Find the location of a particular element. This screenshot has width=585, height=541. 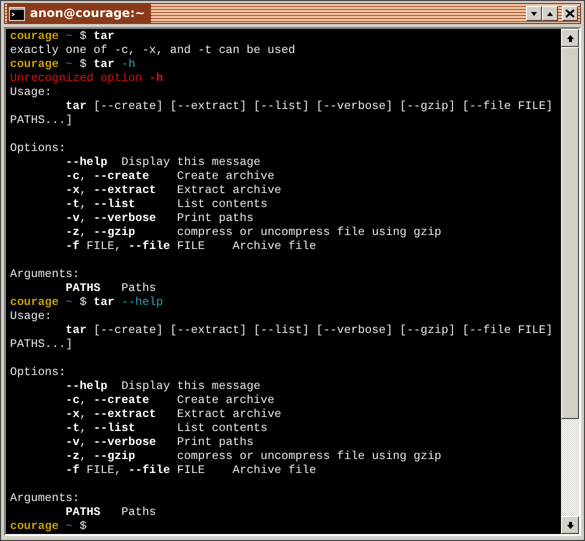

triangle-up-icon is located at coordinates (550, 13).